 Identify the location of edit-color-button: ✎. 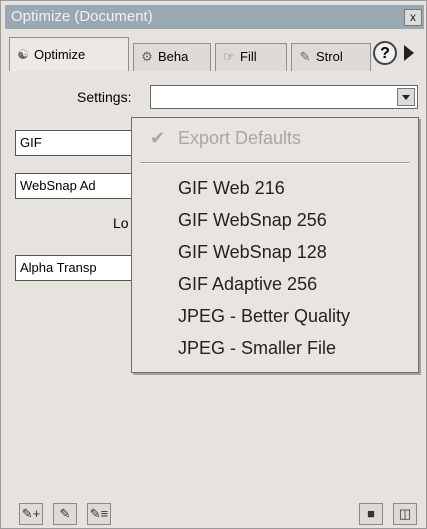
(65, 514).